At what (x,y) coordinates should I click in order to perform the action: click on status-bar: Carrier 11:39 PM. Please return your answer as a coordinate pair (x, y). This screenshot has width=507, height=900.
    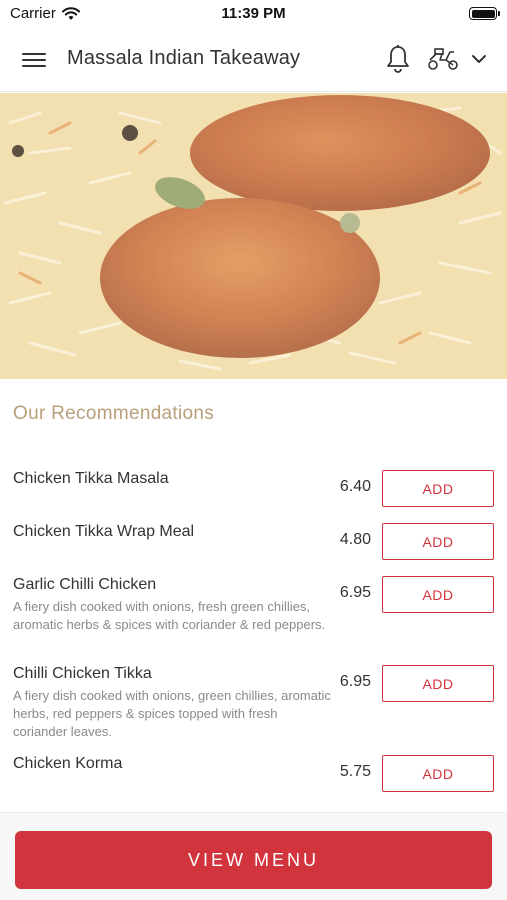
    Looking at the image, I should click on (253, 14).